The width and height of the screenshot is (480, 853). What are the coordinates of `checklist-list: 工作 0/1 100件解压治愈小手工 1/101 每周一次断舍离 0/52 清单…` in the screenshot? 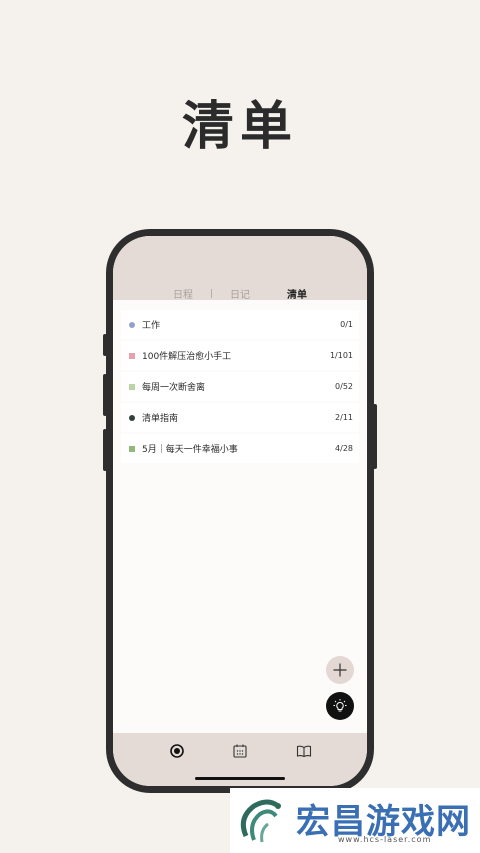 It's located at (240, 387).